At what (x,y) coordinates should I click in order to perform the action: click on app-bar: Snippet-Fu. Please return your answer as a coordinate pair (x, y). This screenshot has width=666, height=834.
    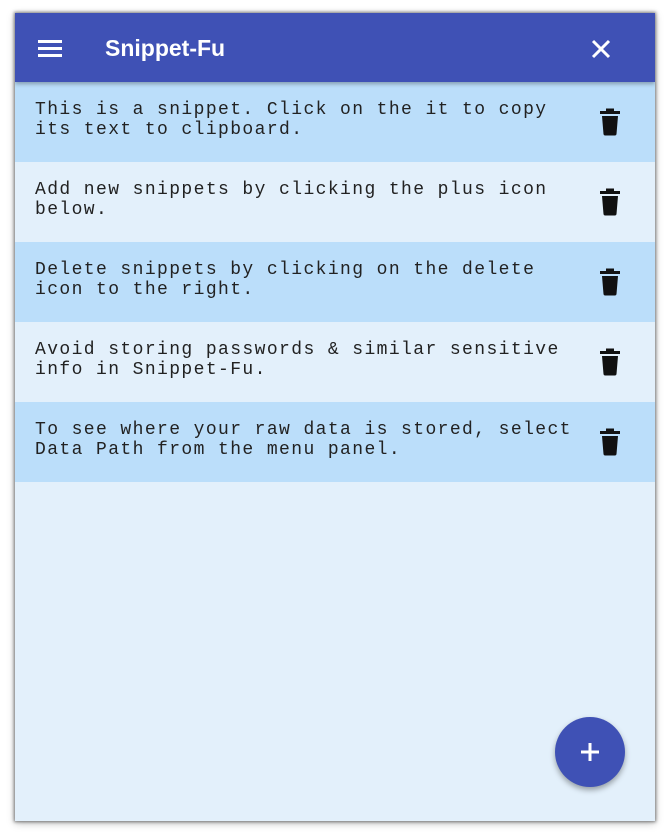
    Looking at the image, I should click on (335, 47).